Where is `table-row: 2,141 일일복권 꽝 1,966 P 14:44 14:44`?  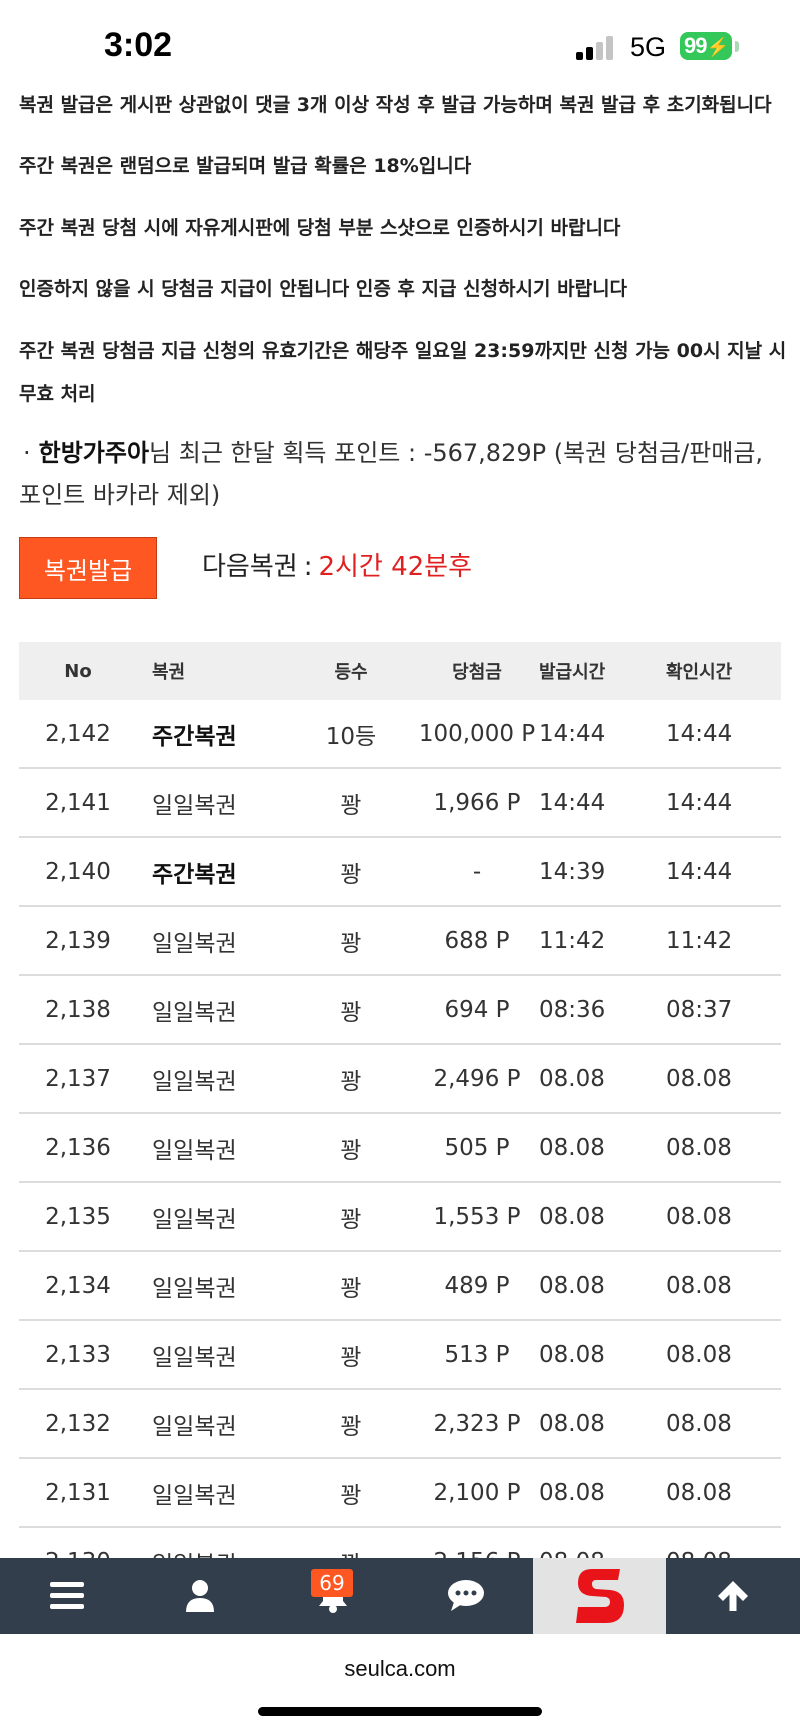 table-row: 2,141 일일복권 꽝 1,966 P 14:44 14:44 is located at coordinates (400, 803).